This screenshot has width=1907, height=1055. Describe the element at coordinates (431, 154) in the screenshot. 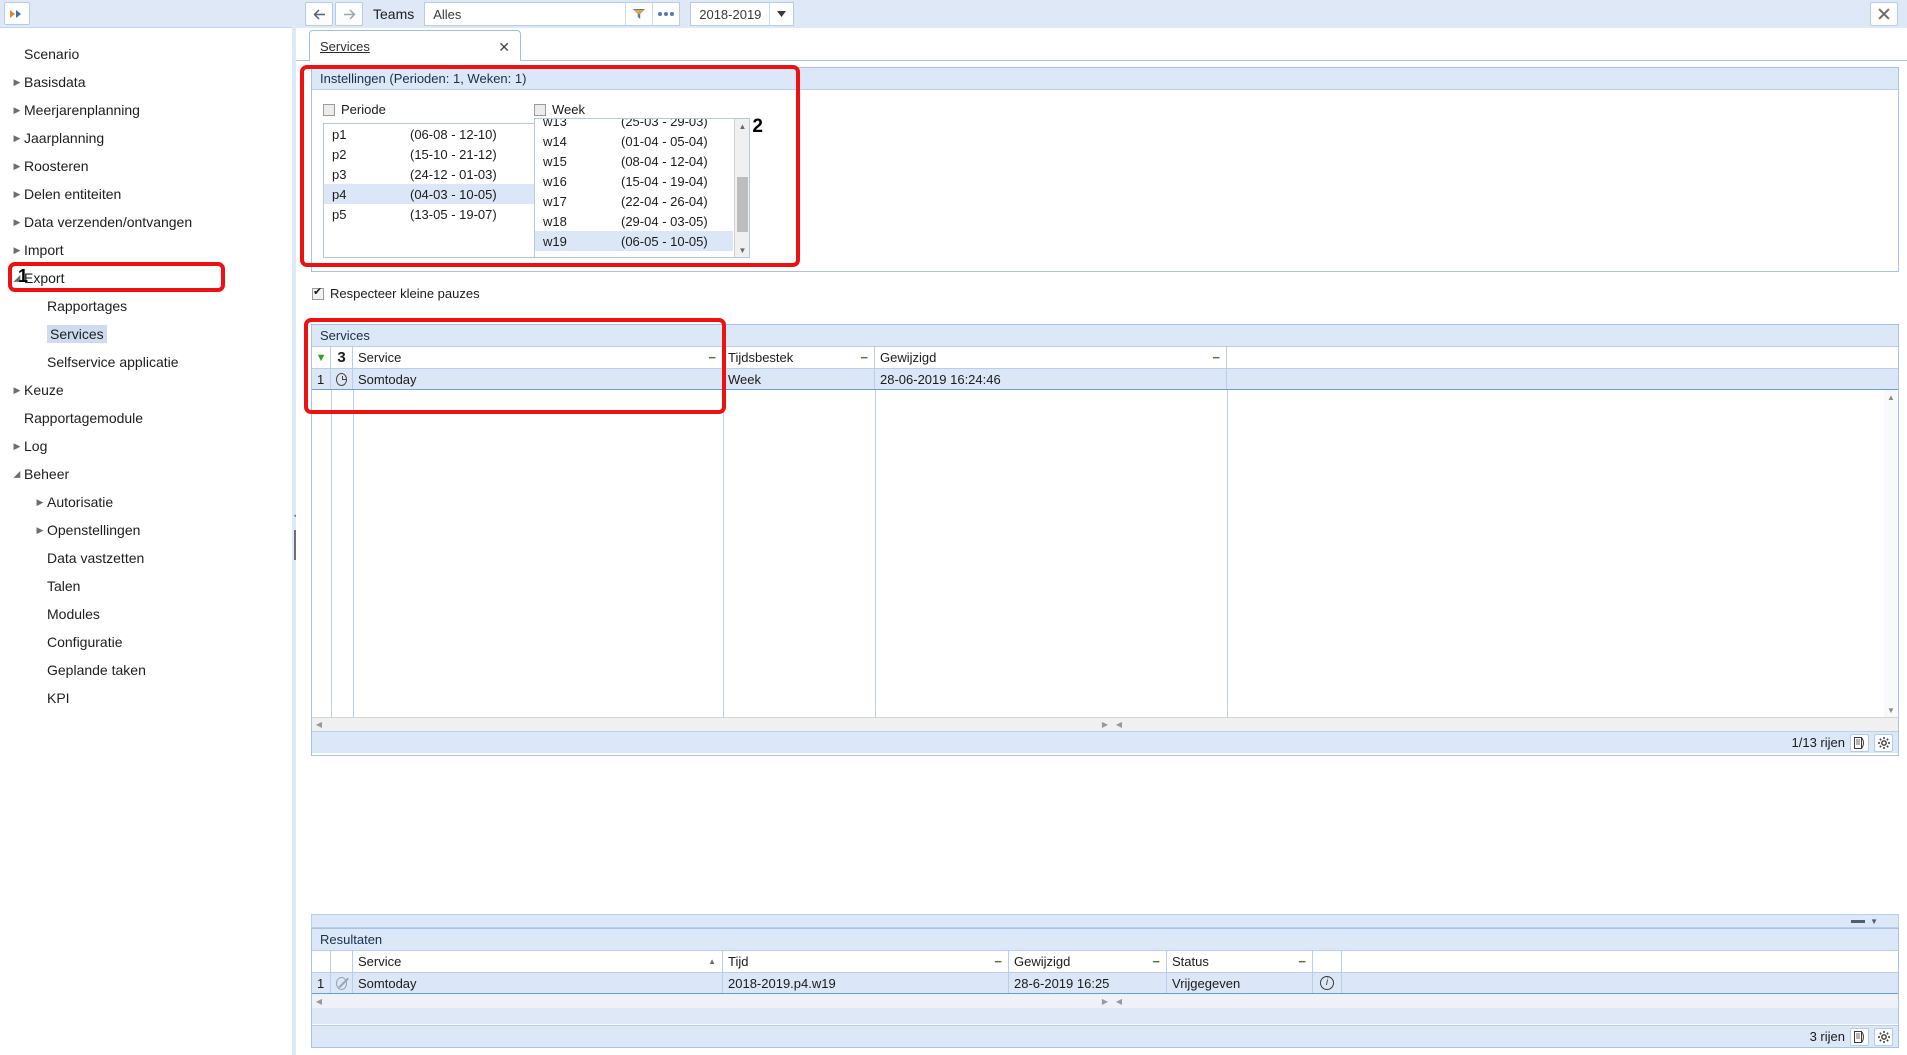

I see `periode-list-item: p2 (15-10 - 21-12)` at that location.